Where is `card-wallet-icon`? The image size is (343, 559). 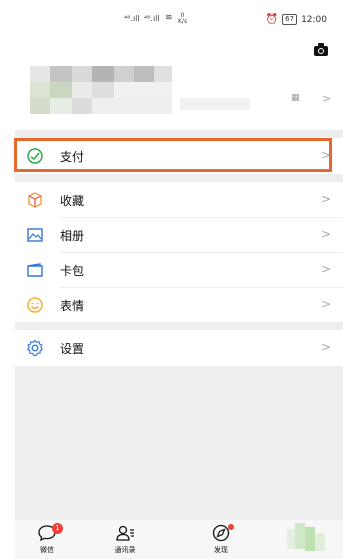 card-wallet-icon is located at coordinates (35, 270).